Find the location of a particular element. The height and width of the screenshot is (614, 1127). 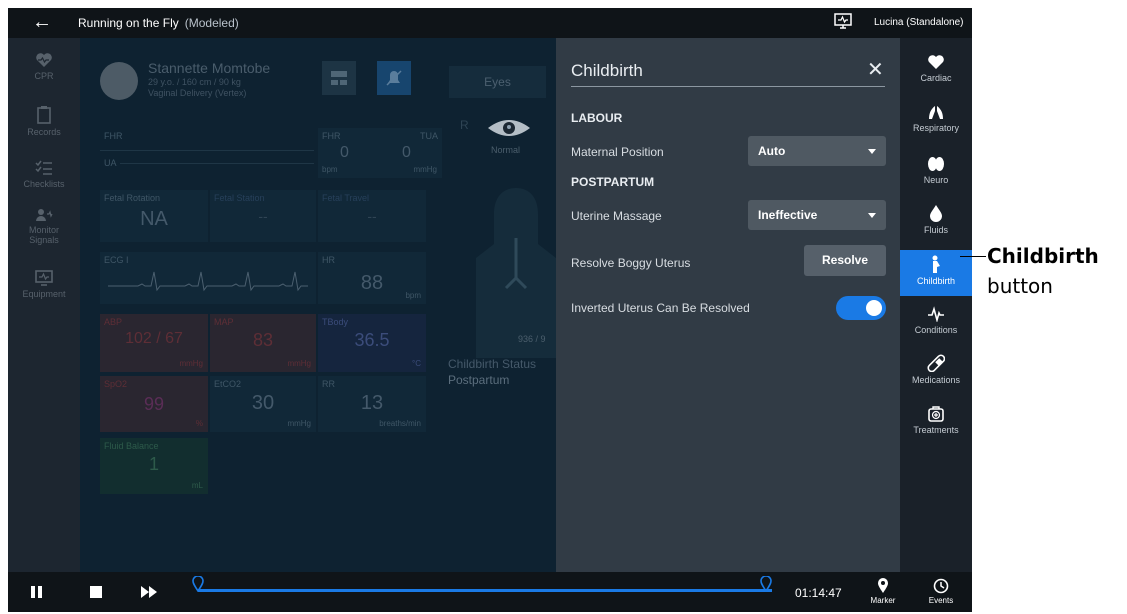

nav-cpr: CPR is located at coordinates (44, 66).